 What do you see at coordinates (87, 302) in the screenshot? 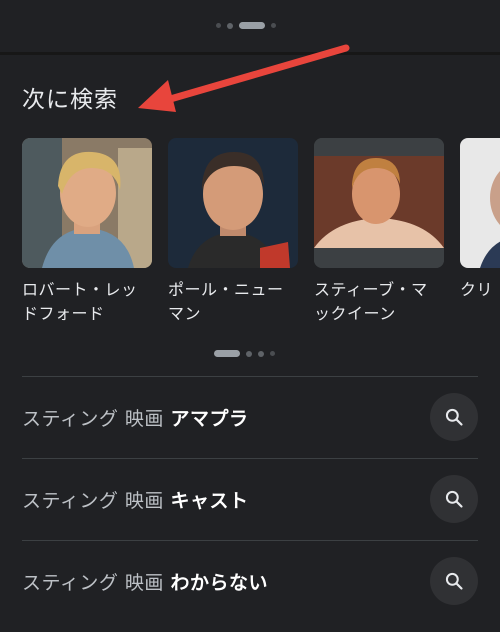
I see `person-name: ロバート・レッドフォード` at bounding box center [87, 302].